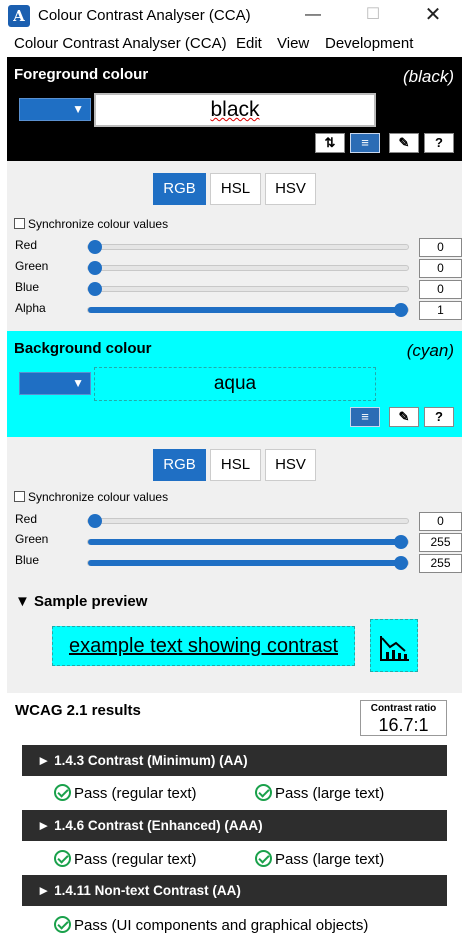 This screenshot has width=469, height=945. I want to click on contrast-ratio-value: 16.7:1, so click(403, 725).